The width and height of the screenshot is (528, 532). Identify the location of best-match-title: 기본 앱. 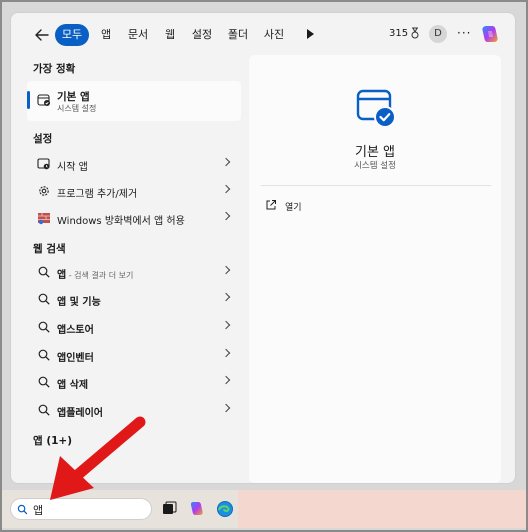
(73, 97).